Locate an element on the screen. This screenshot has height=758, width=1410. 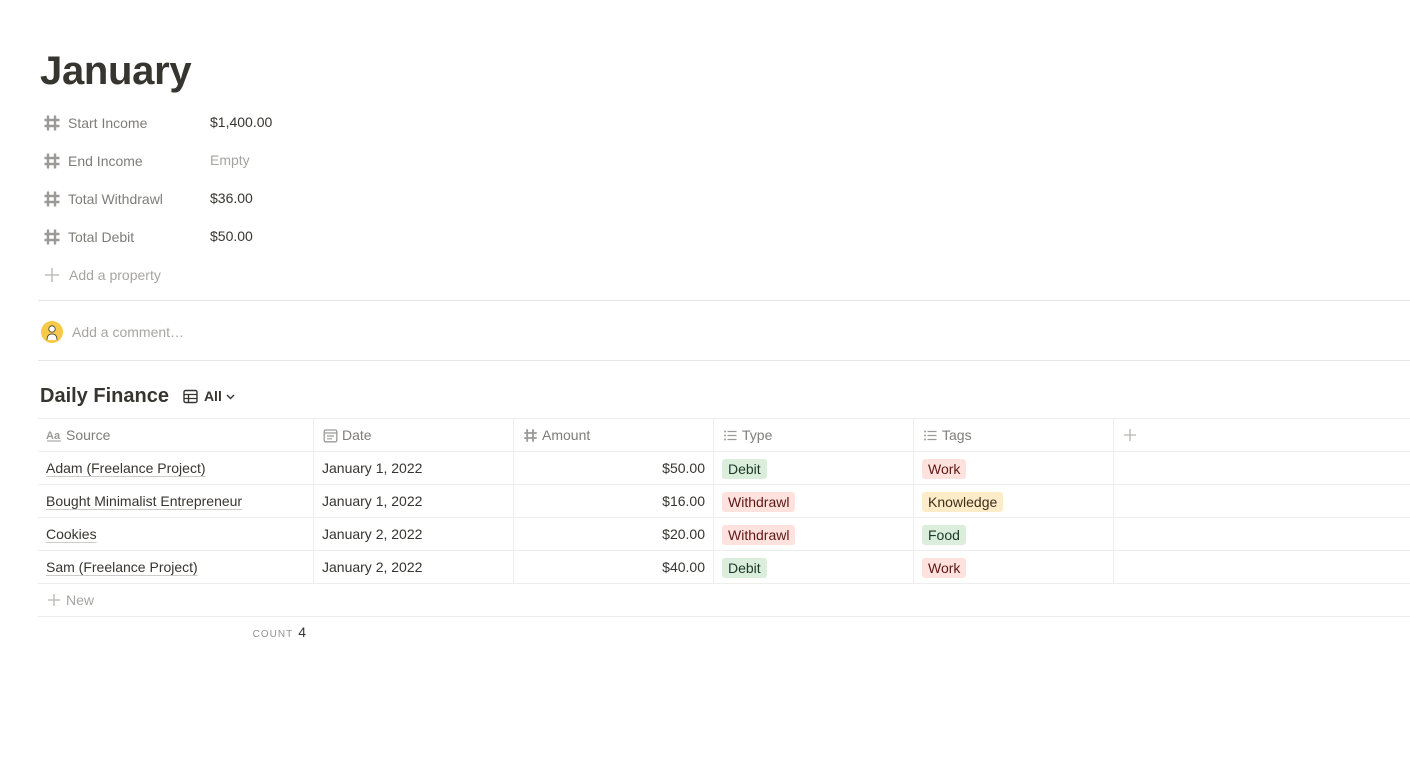
type-tag: Debit is located at coordinates (744, 469).